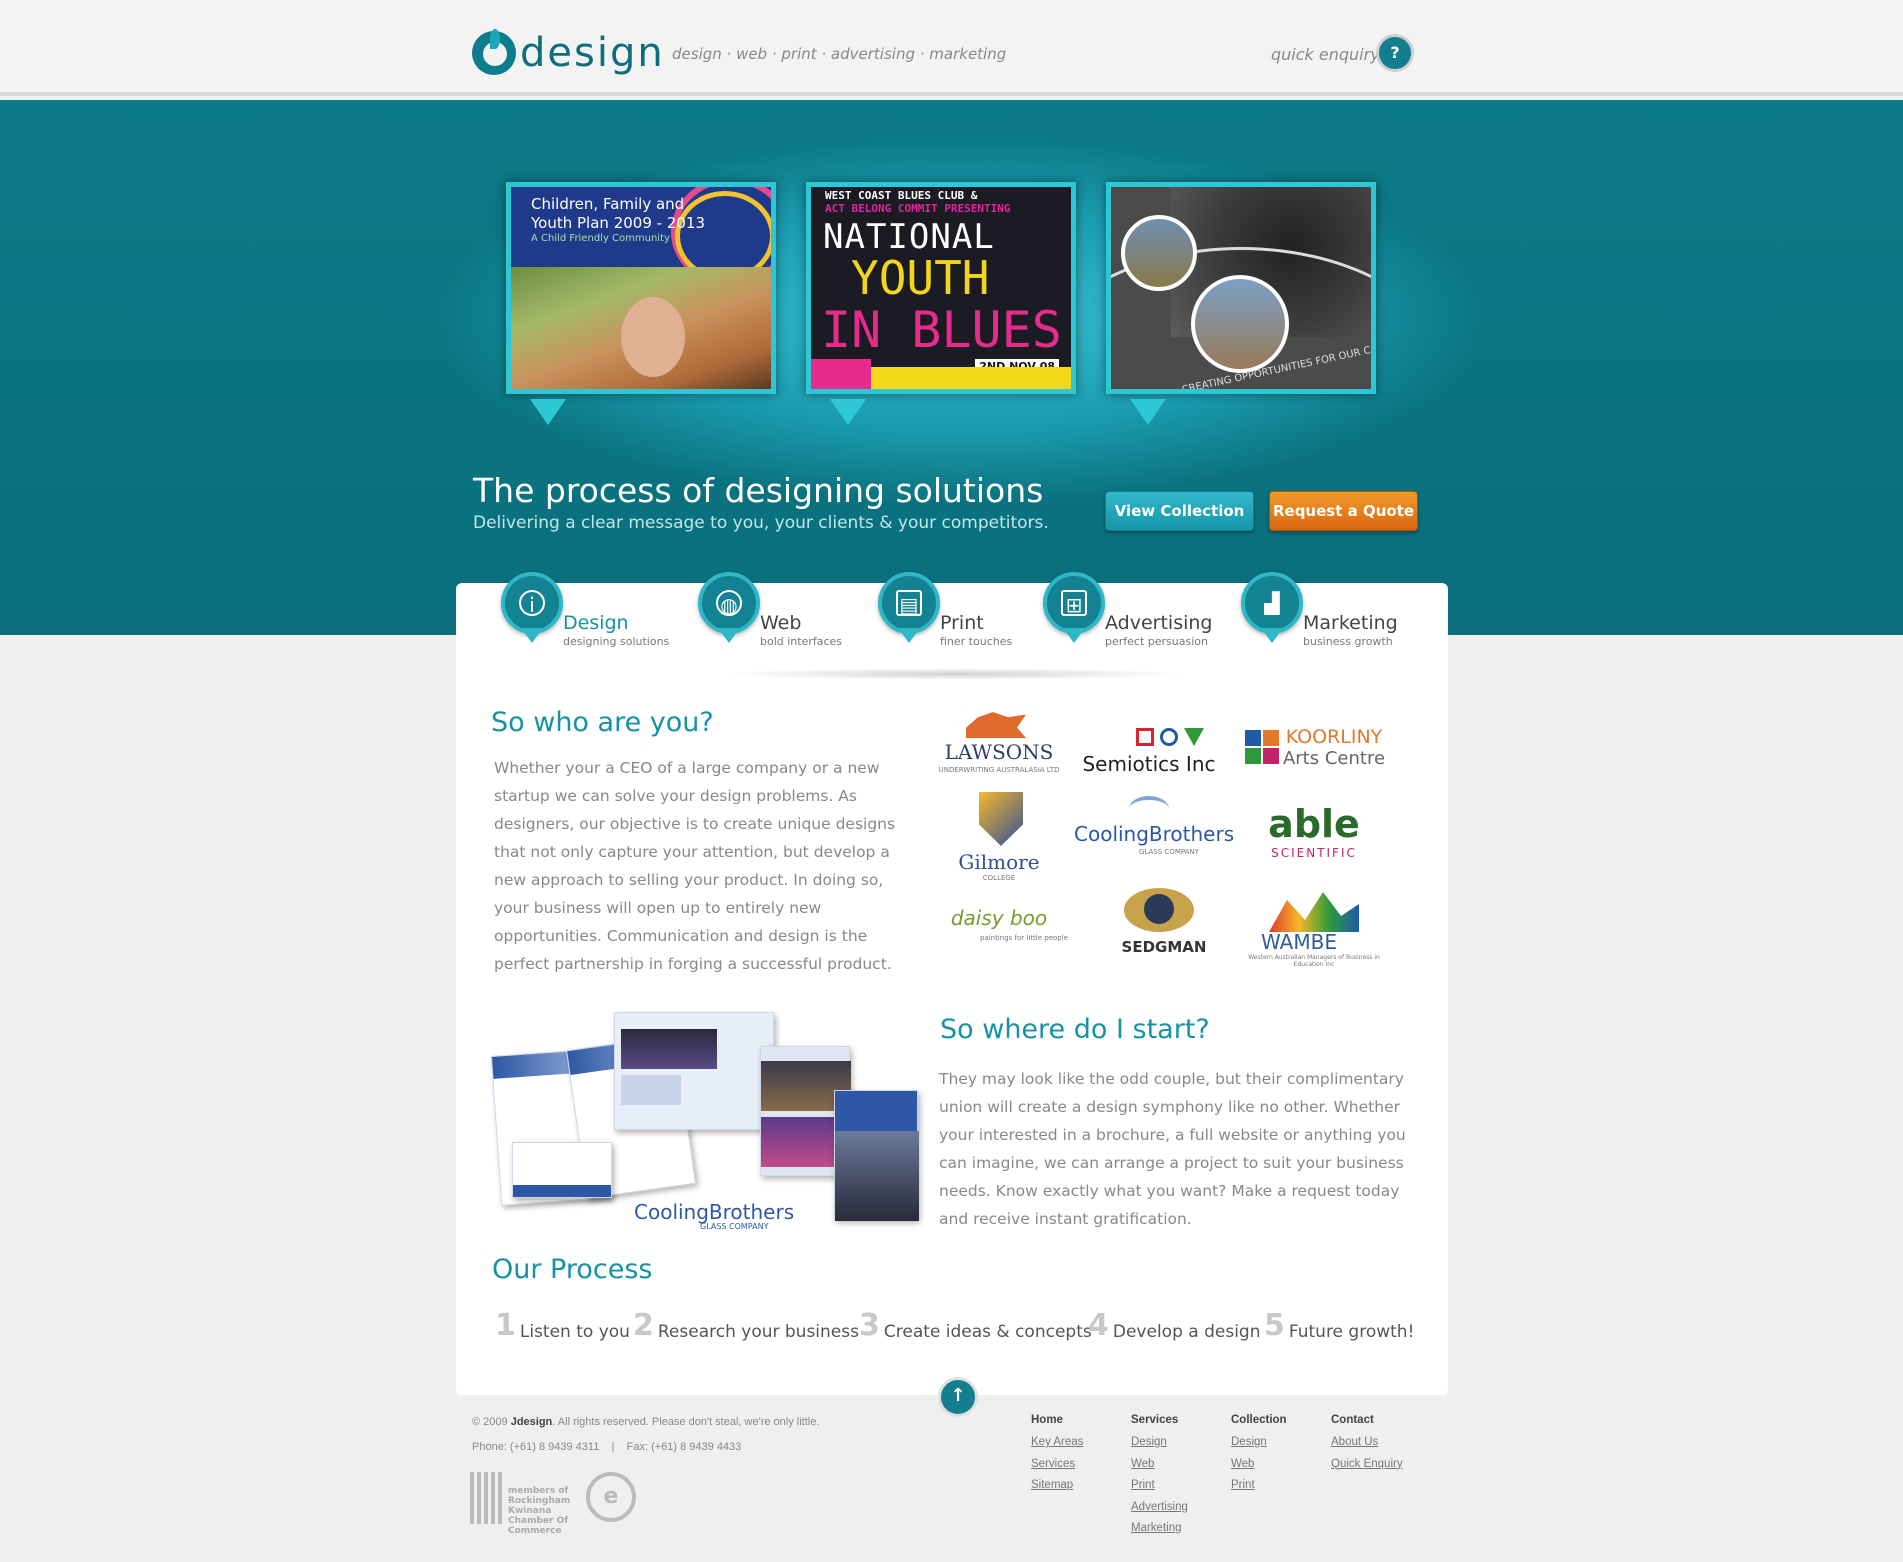 The height and width of the screenshot is (1562, 1903). What do you see at coordinates (1075, 1029) in the screenshot?
I see `start-heading: So where do I start?` at bounding box center [1075, 1029].